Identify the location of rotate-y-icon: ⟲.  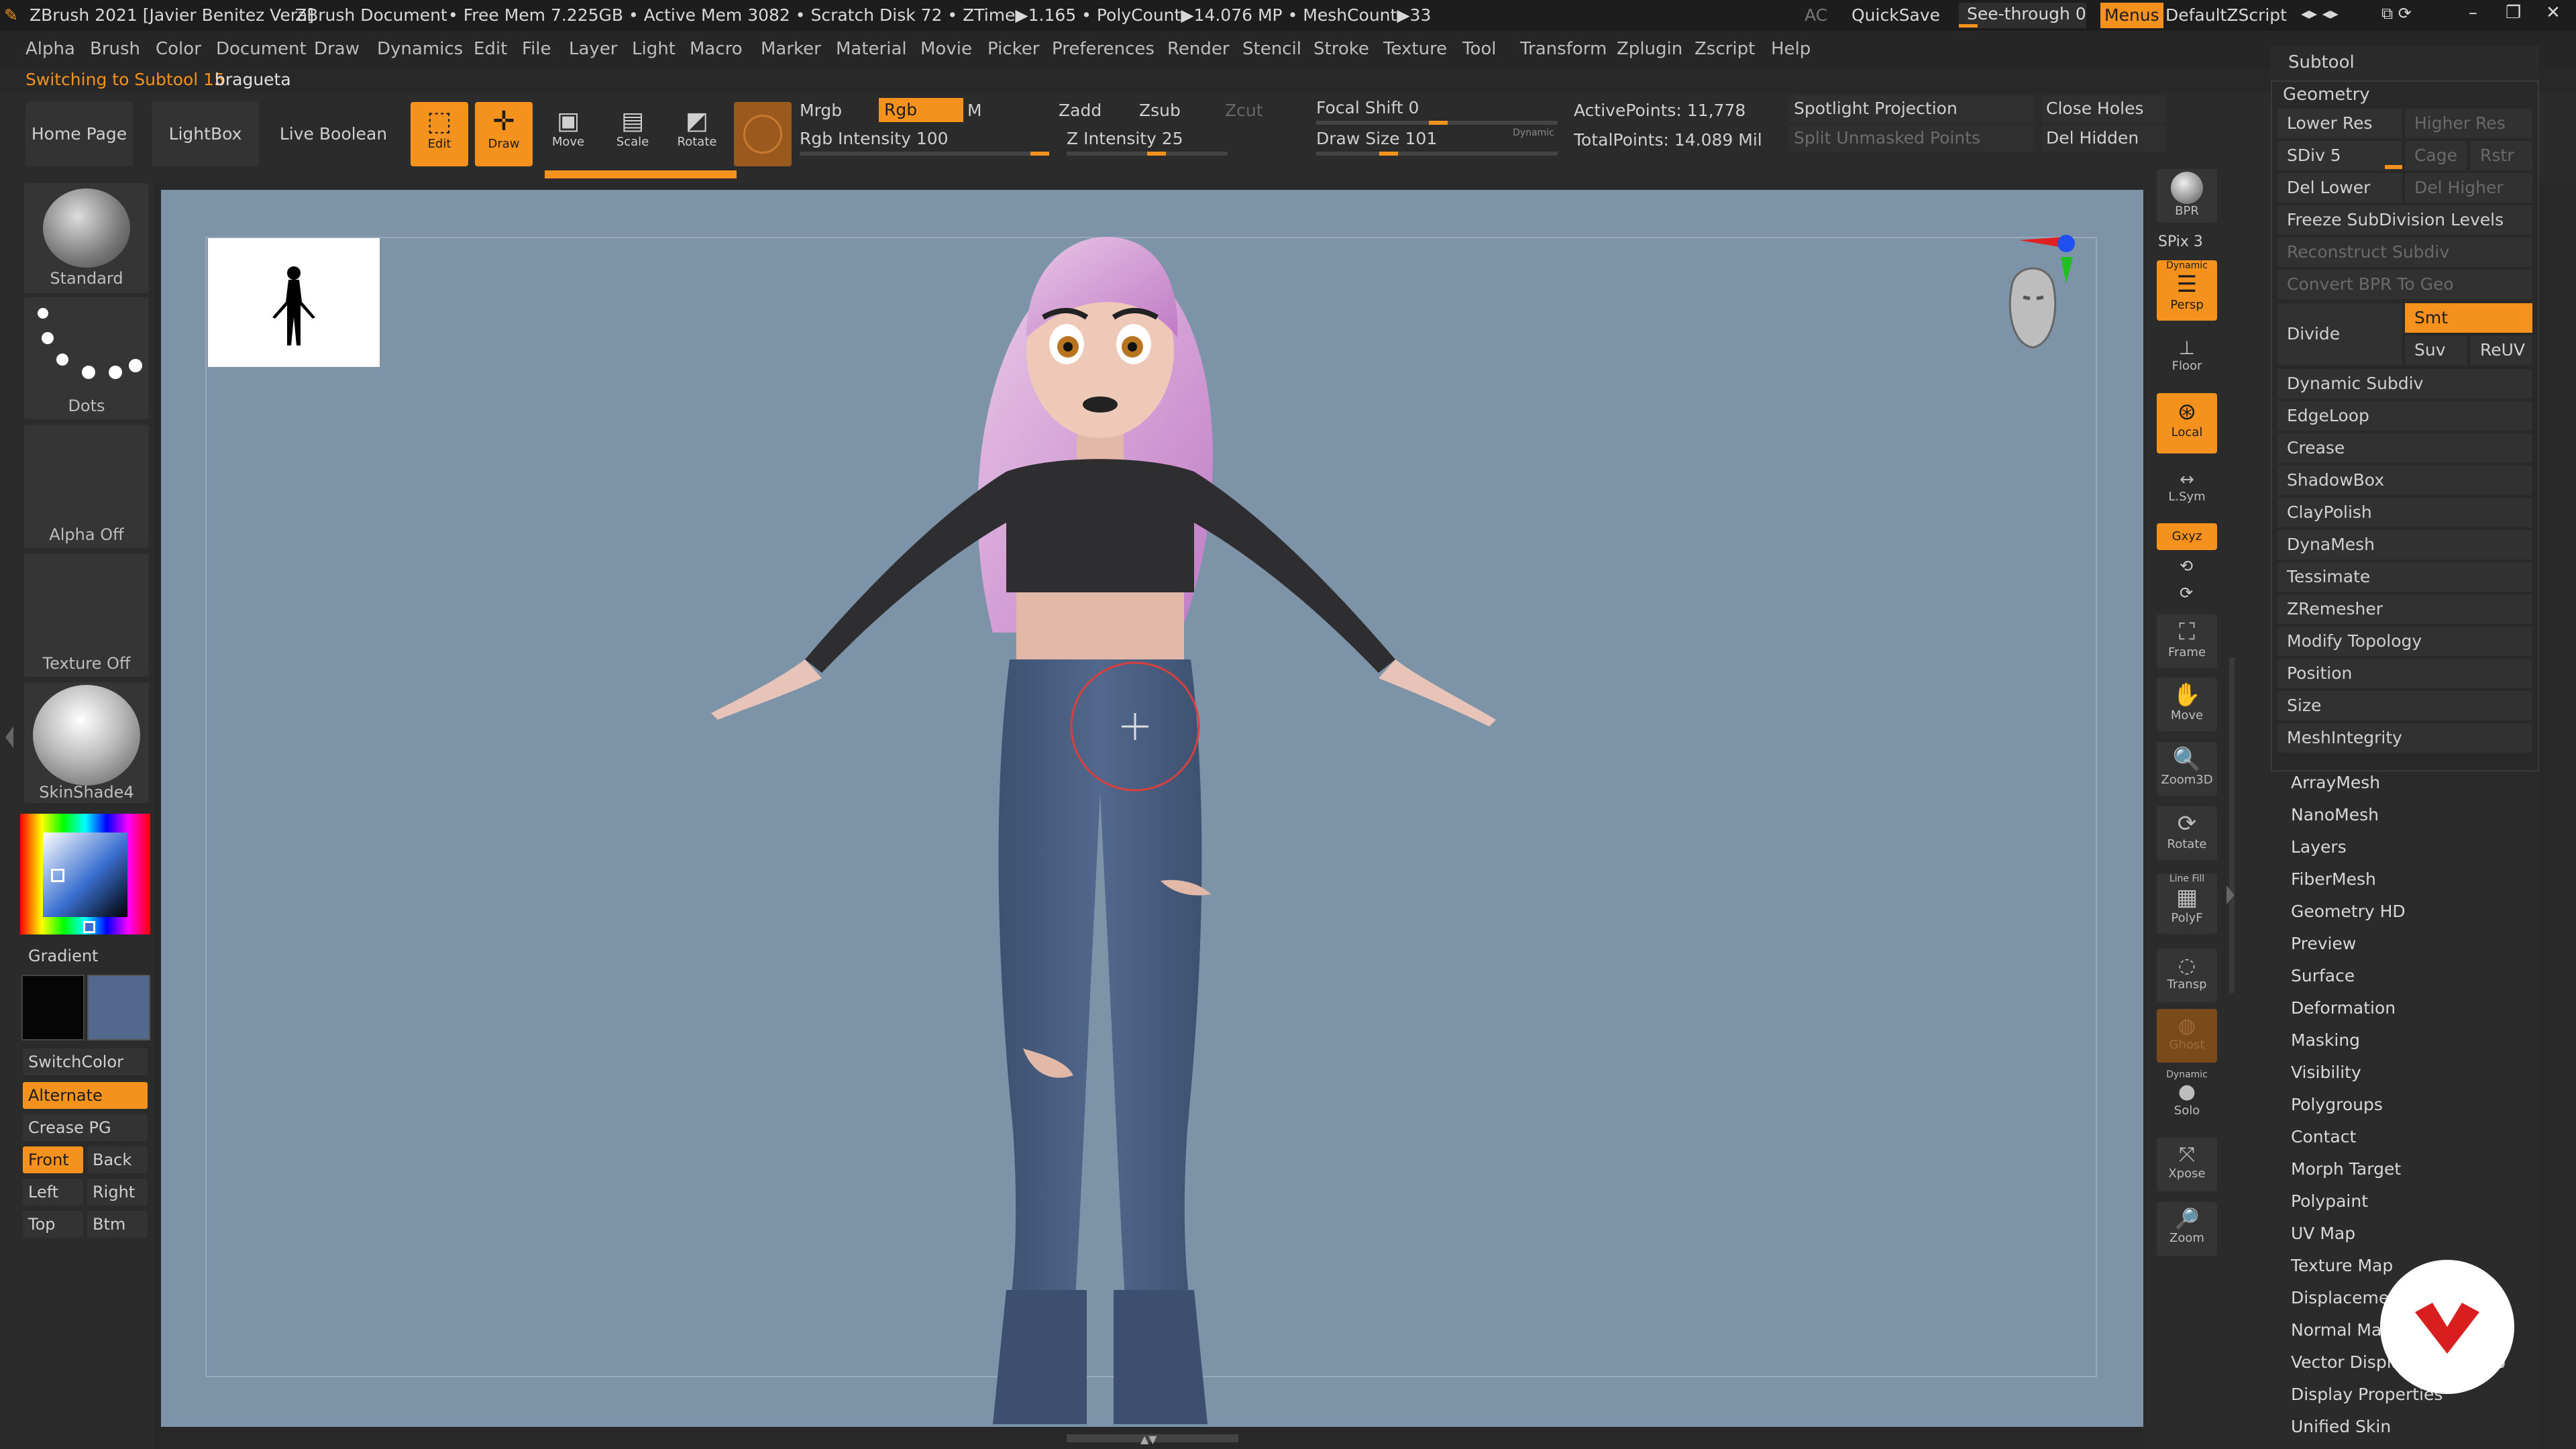
(2186, 566).